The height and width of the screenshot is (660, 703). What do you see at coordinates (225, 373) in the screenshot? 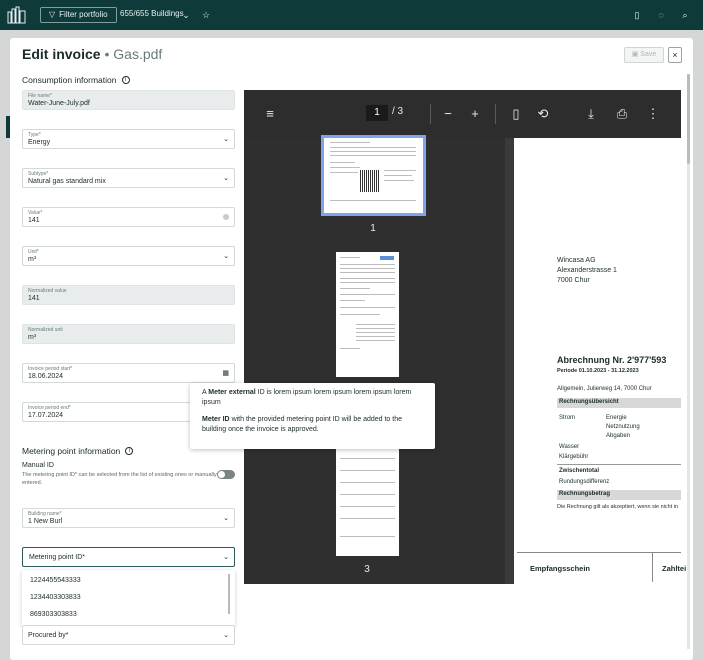
I see `calendar-icon: ▦` at bounding box center [225, 373].